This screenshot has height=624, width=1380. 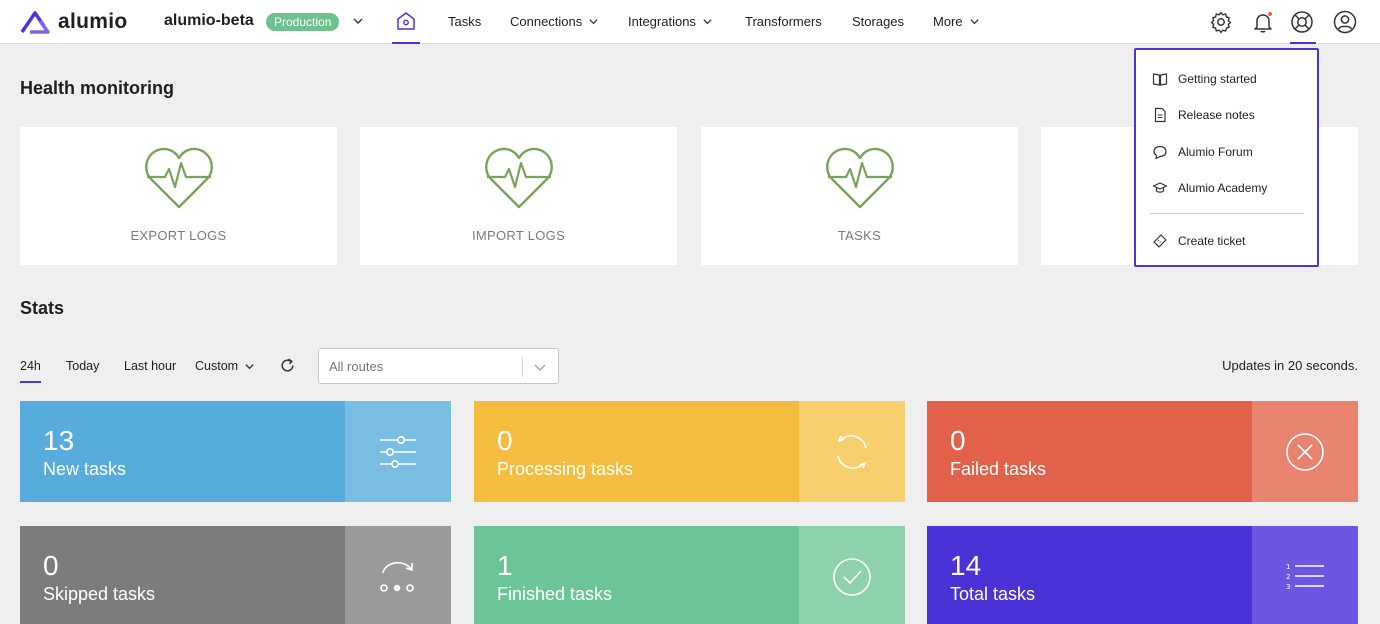 I want to click on nav-integrations: Integrations, so click(x=670, y=21).